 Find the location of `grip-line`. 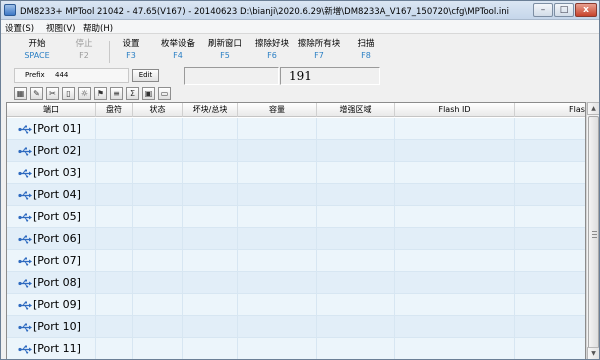

grip-line is located at coordinates (594, 231).